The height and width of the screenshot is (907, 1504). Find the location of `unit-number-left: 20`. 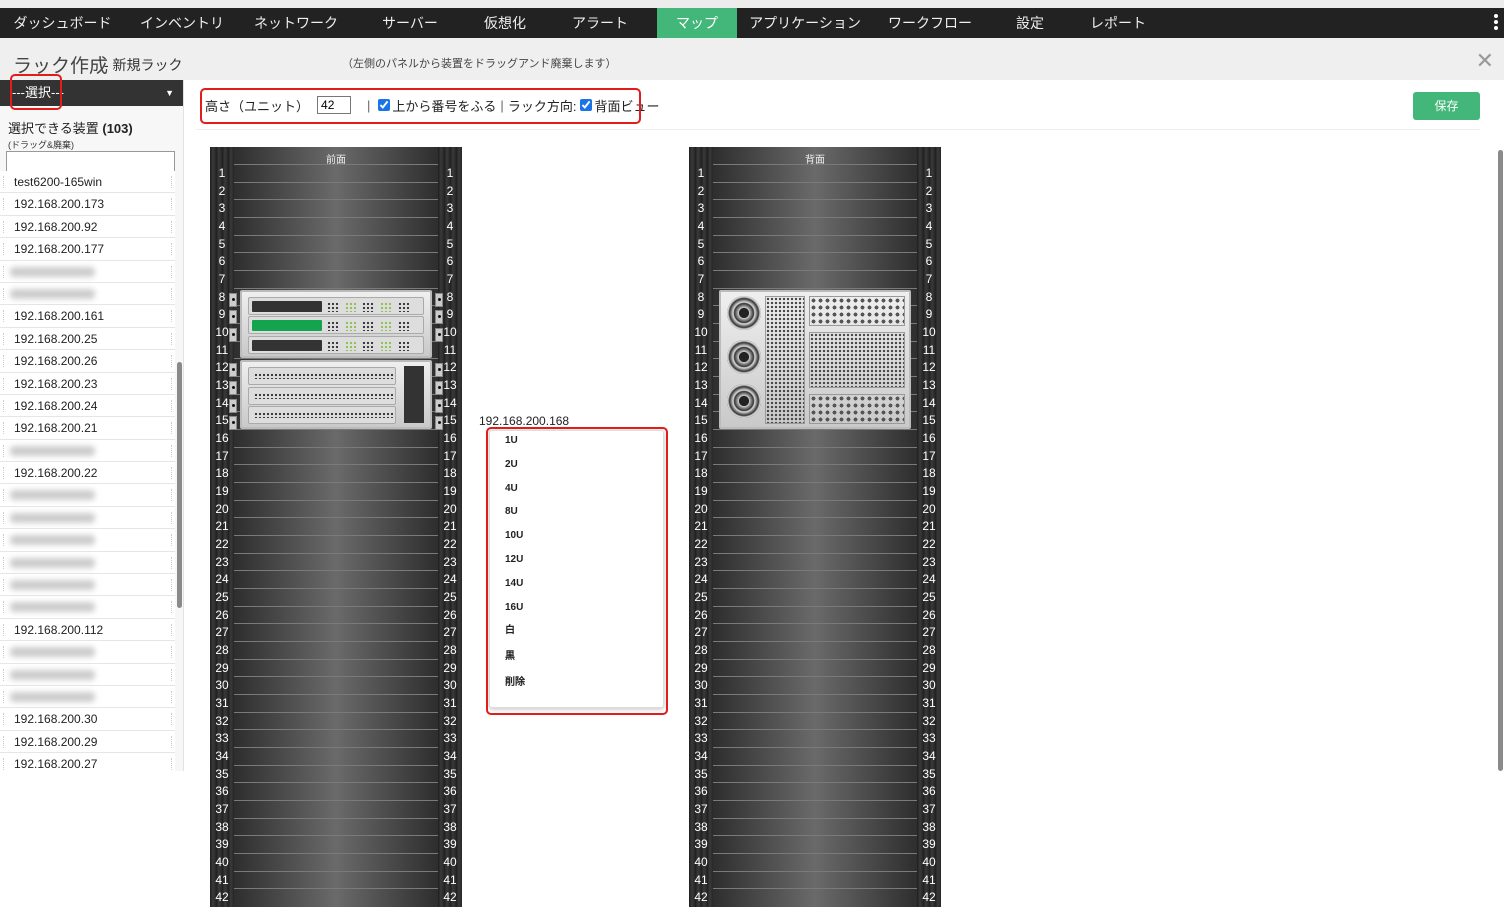

unit-number-left: 20 is located at coordinates (701, 508).